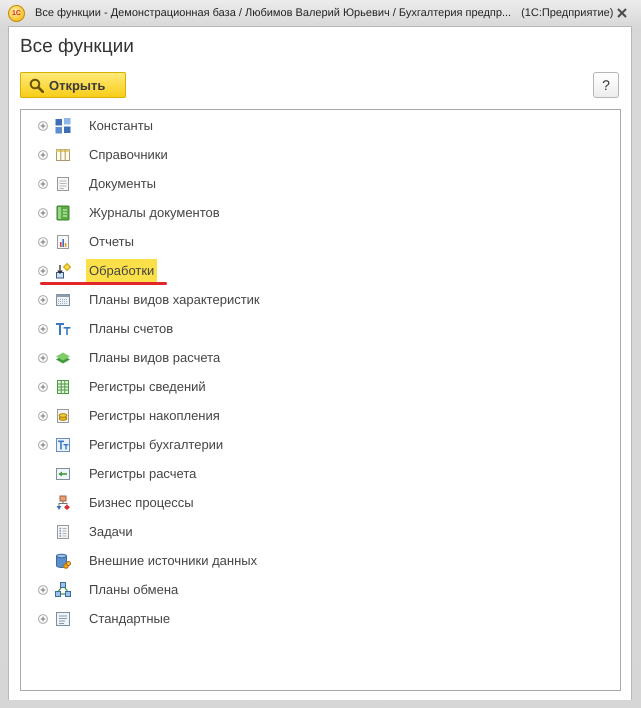  I want to click on blocks-icon, so click(63, 126).